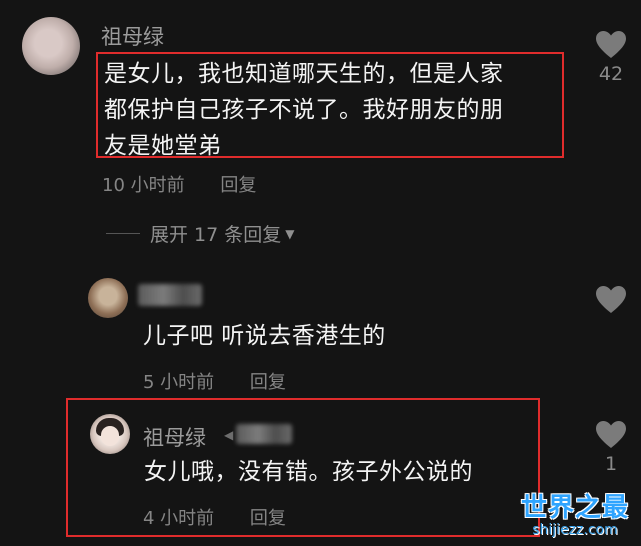  I want to click on comment-line: 友是她堂弟, so click(163, 146).